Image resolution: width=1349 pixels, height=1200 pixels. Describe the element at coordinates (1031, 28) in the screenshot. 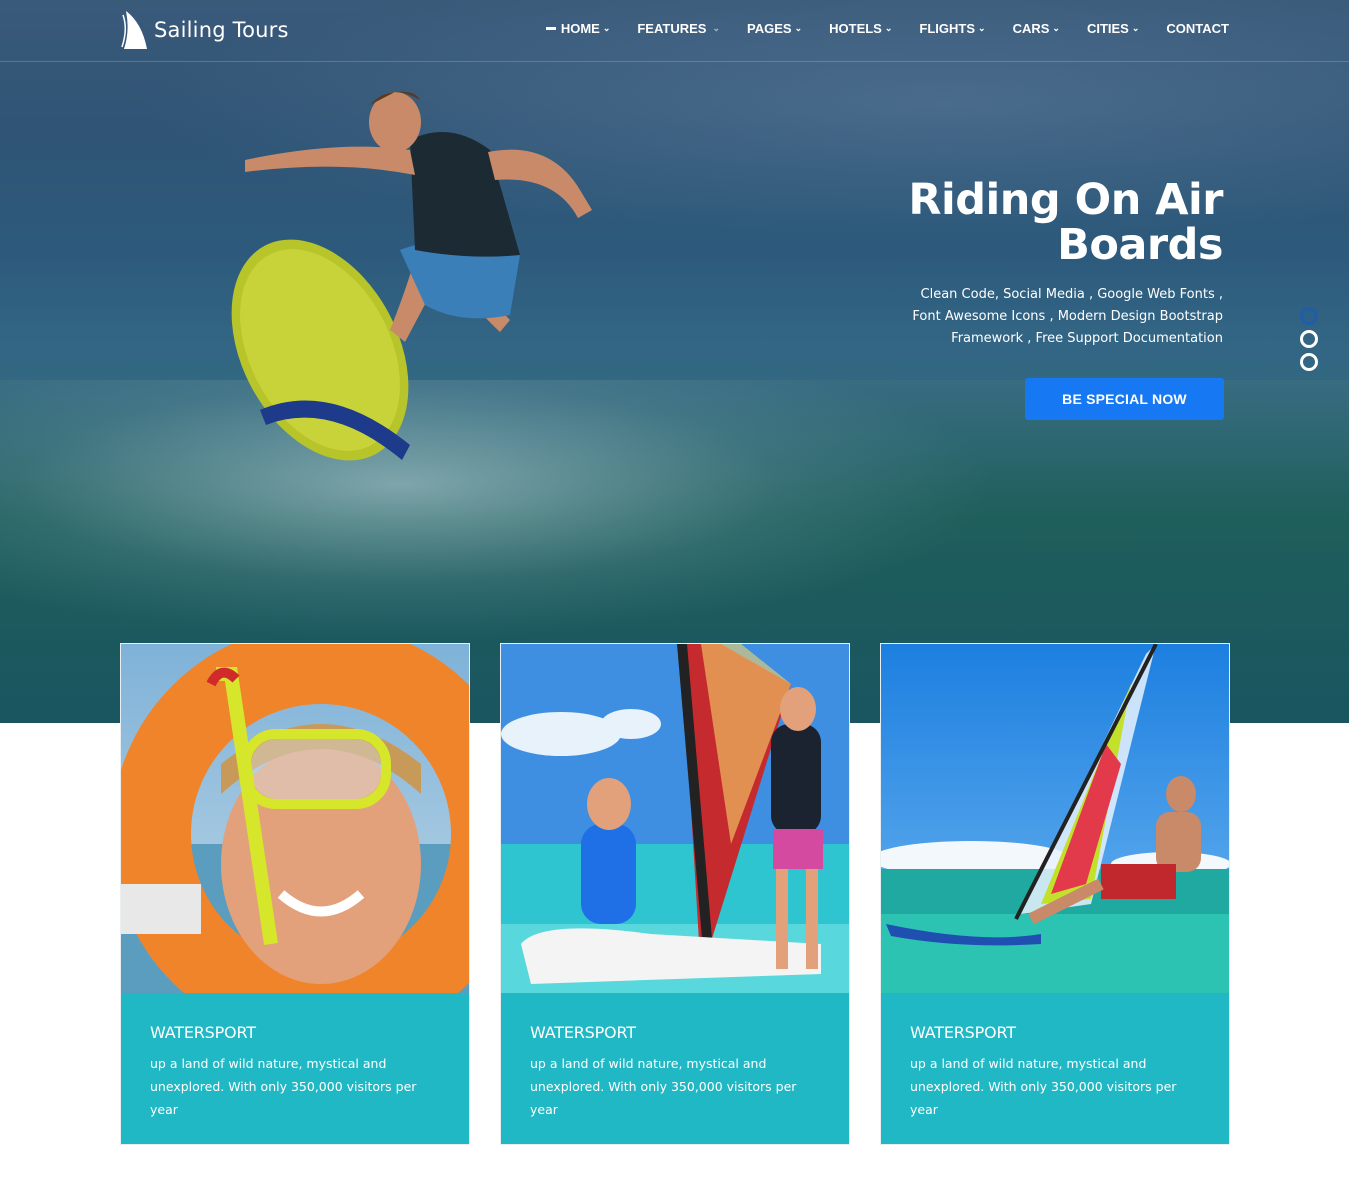

I see `nav-item-label: CARS` at that location.